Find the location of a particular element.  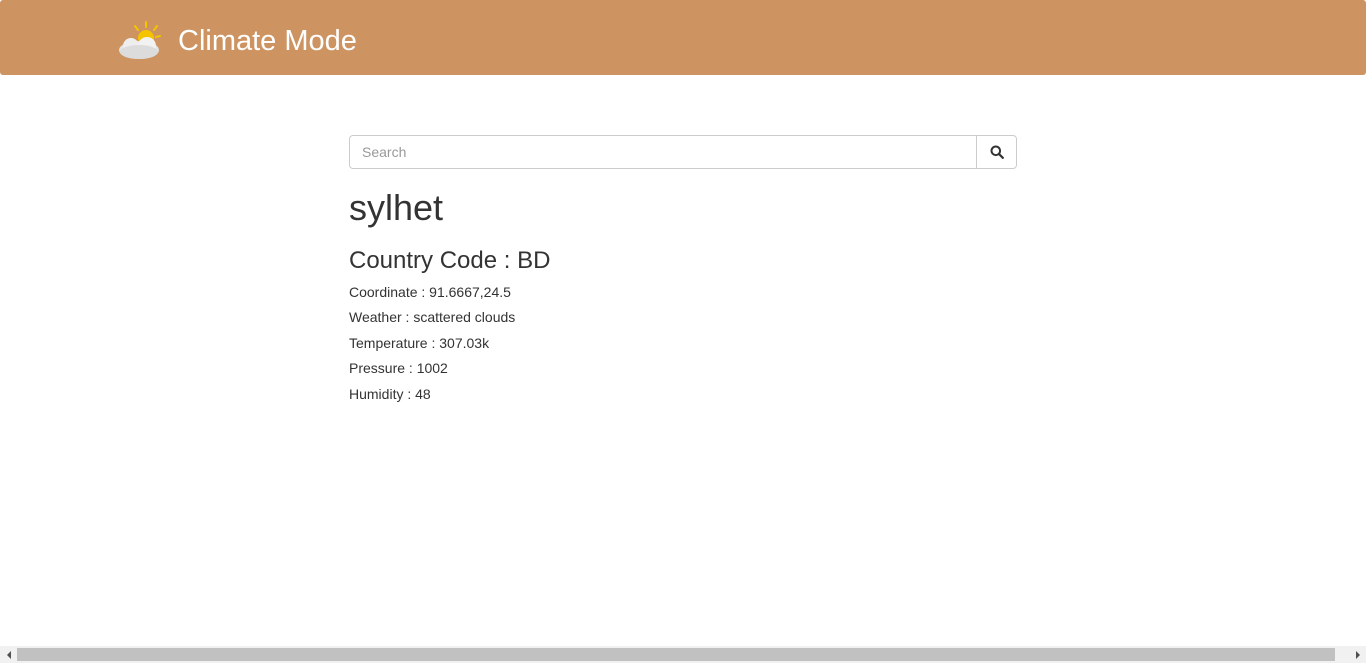

humidity-text: Humidity : 48 is located at coordinates (390, 394).